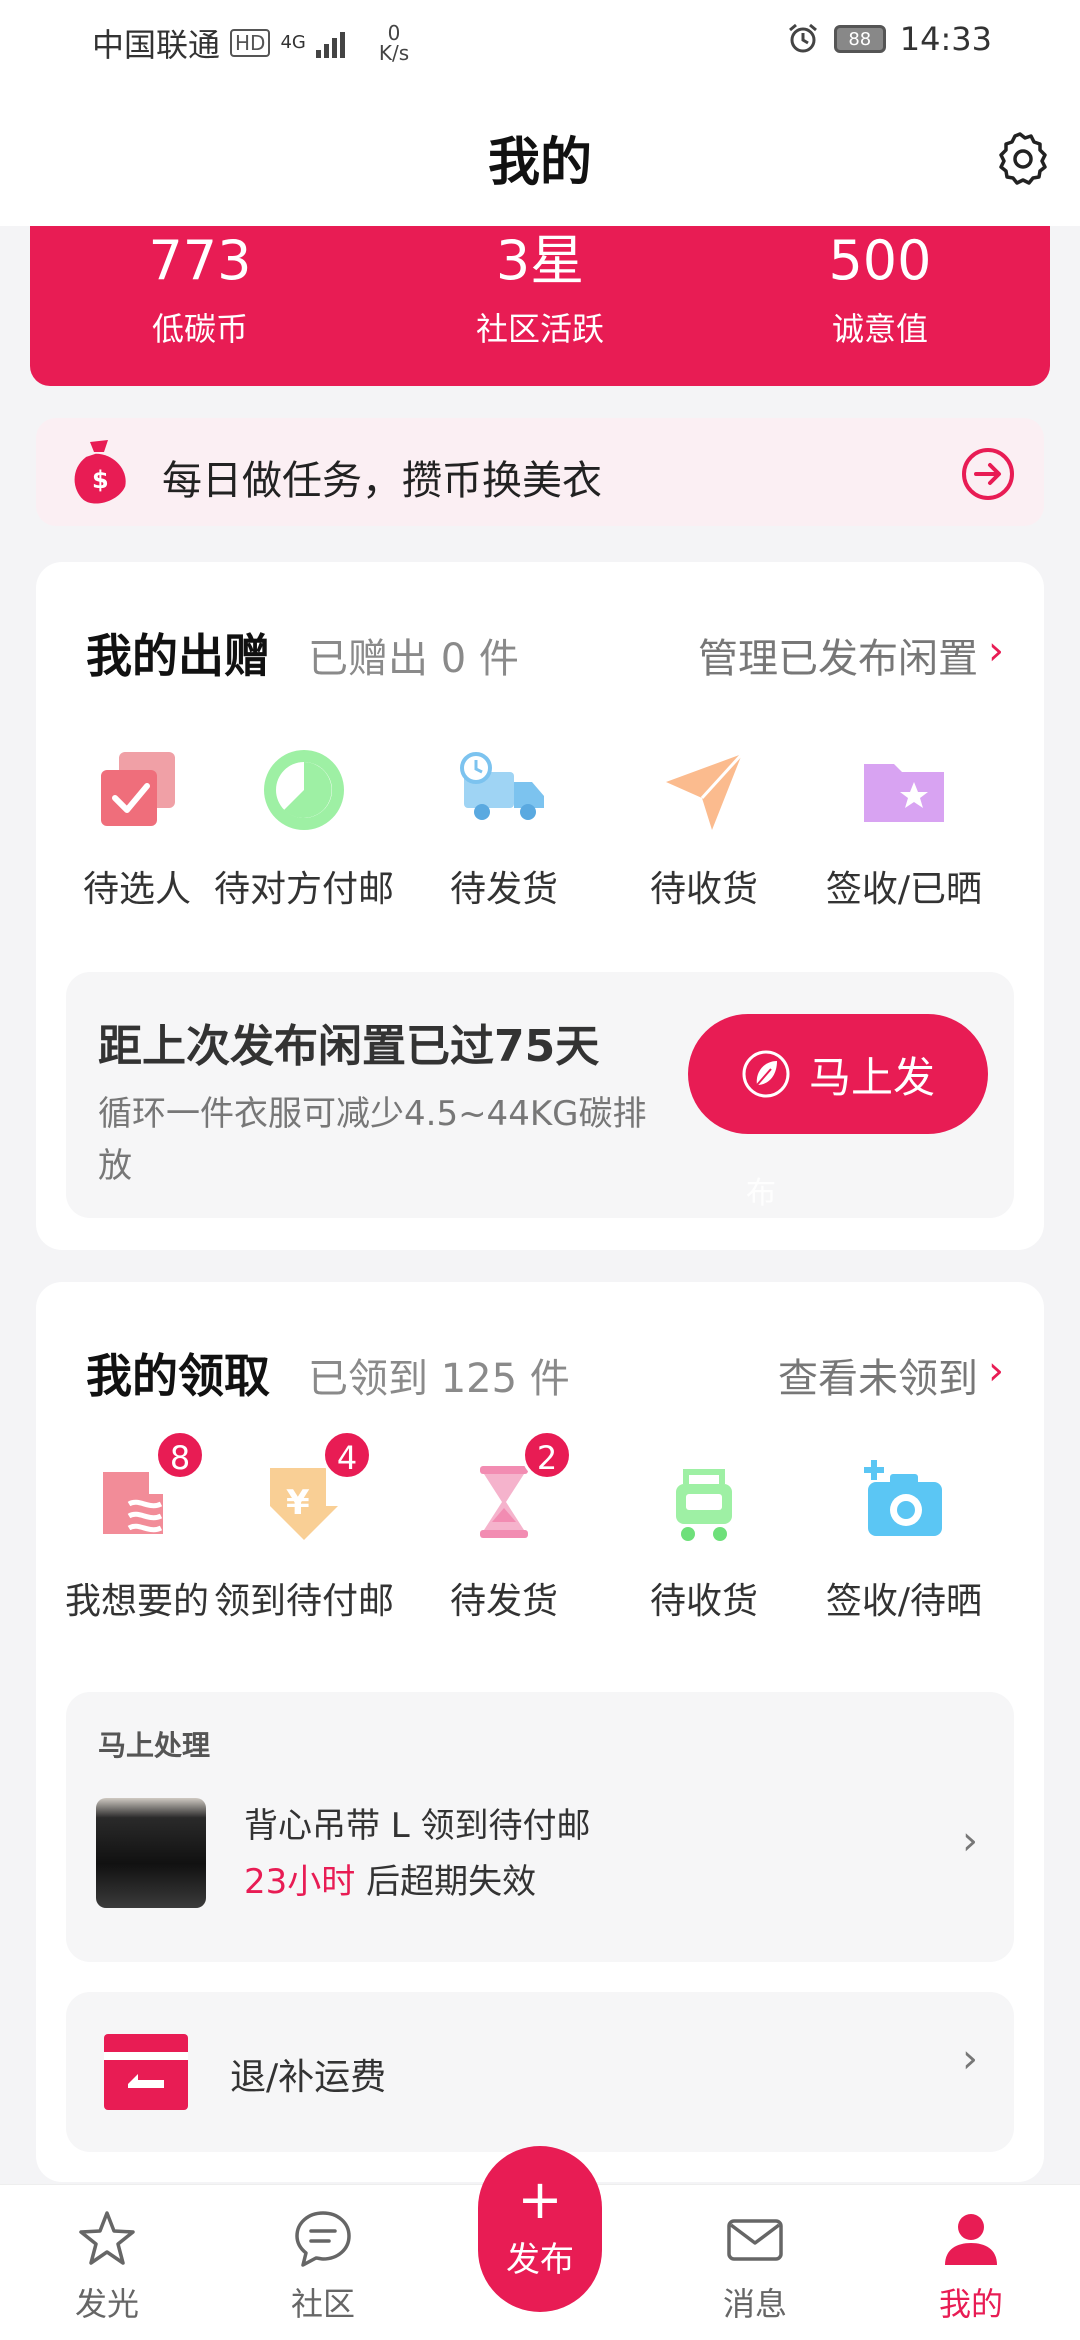  I want to click on give-item-to-receive: 待收货, so click(704, 827).